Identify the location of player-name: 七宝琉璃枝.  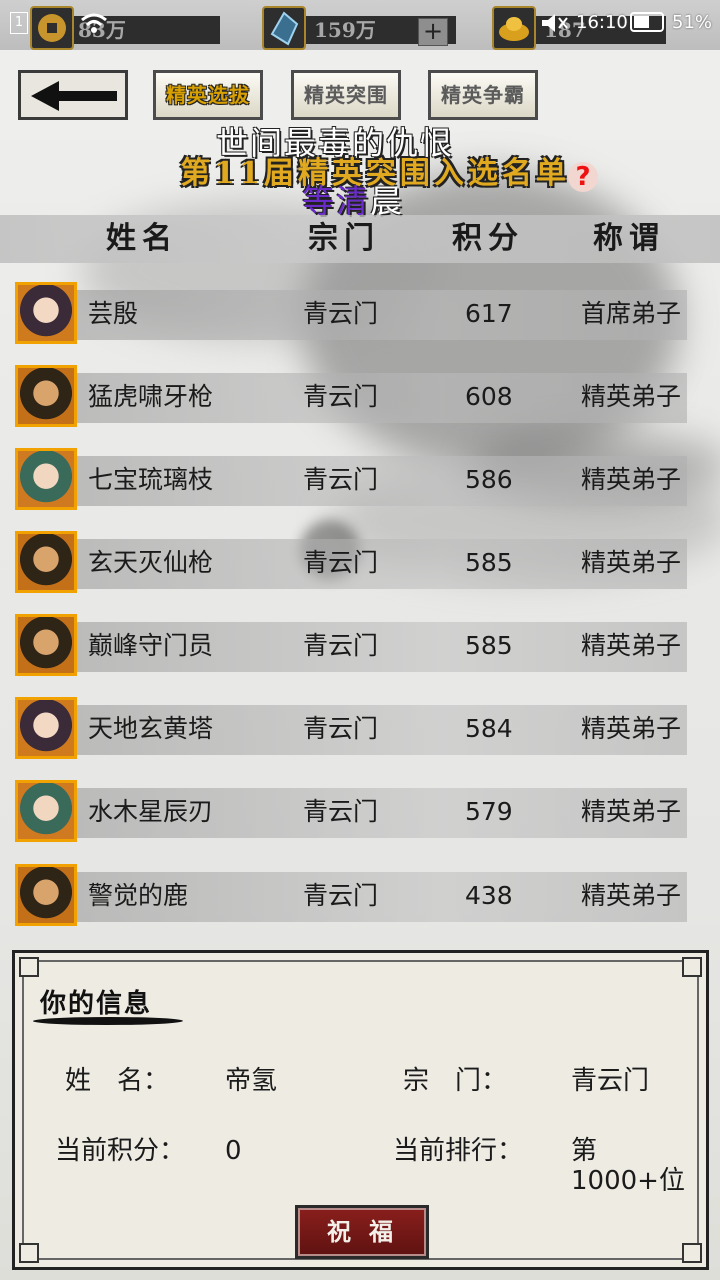
(151, 479).